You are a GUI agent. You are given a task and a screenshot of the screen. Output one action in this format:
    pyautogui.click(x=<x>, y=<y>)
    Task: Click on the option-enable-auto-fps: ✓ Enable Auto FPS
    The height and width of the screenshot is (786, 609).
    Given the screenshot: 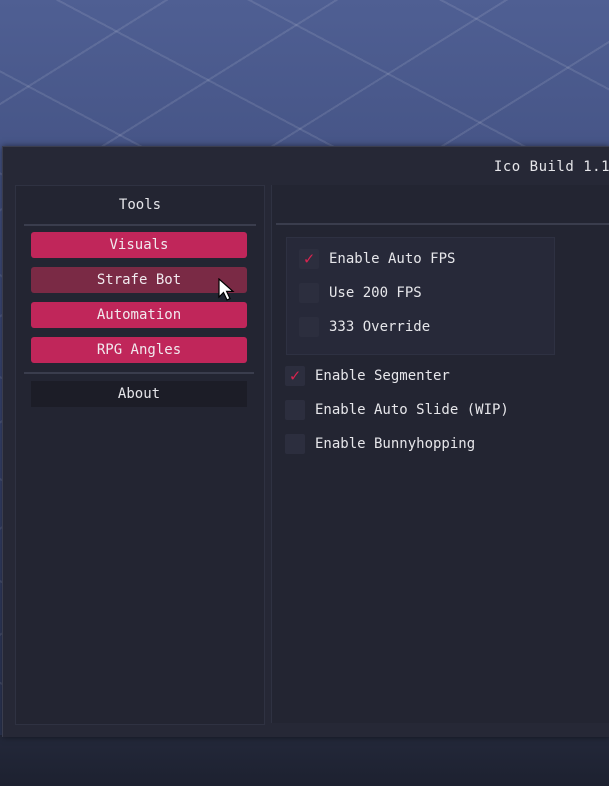 What is the action you would take?
    pyautogui.click(x=377, y=259)
    